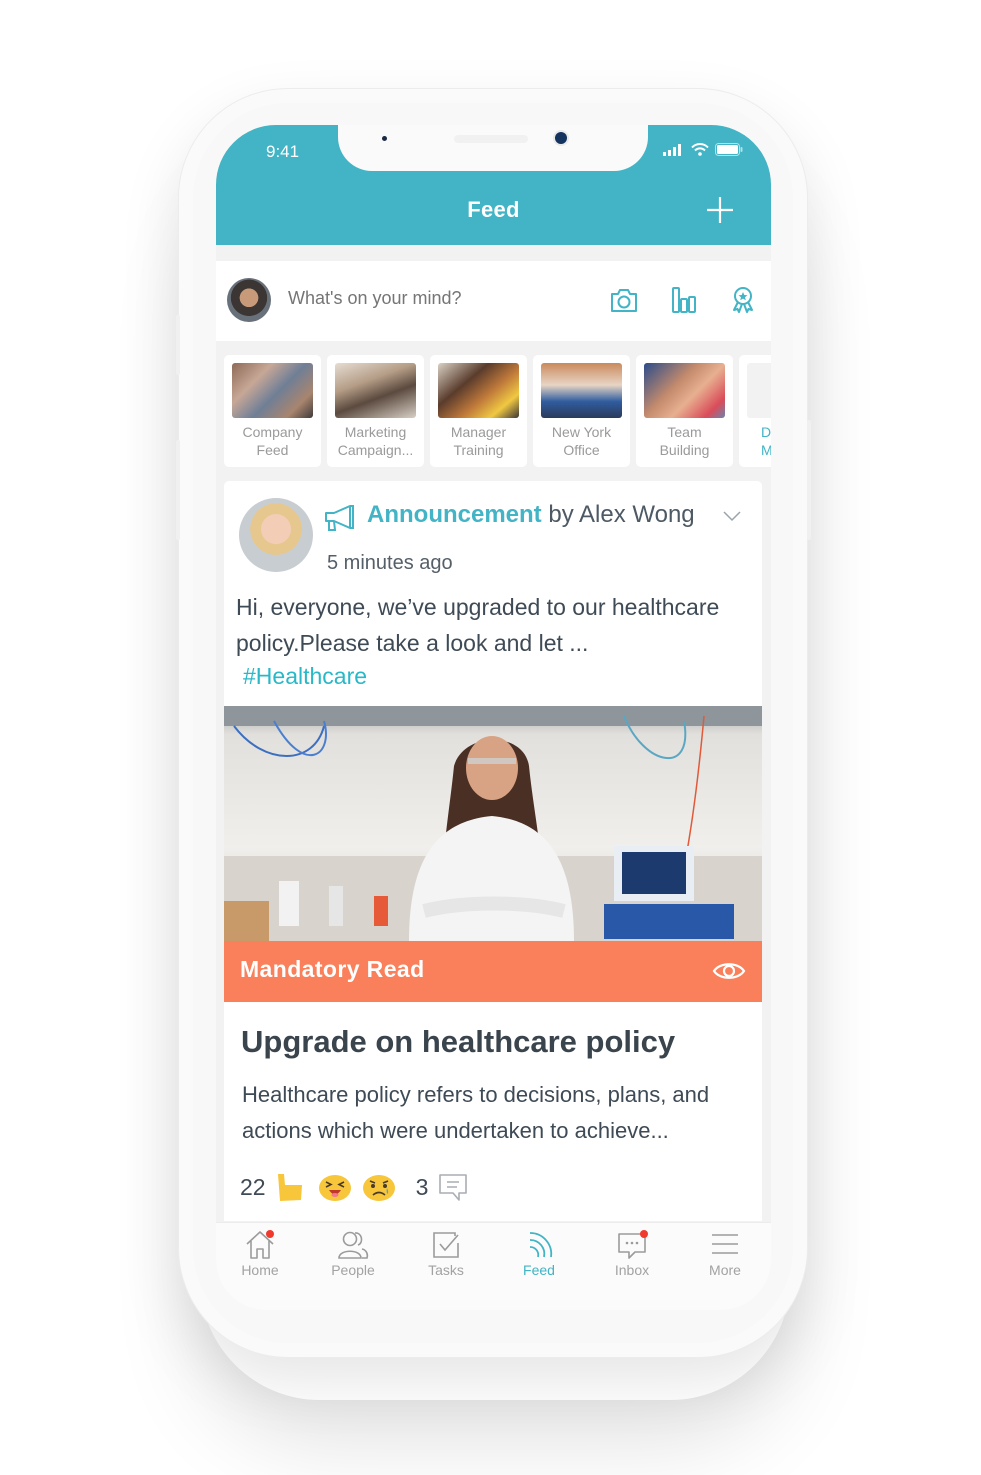 The height and width of the screenshot is (1475, 981). I want to click on feed-icon, so click(541, 1245).